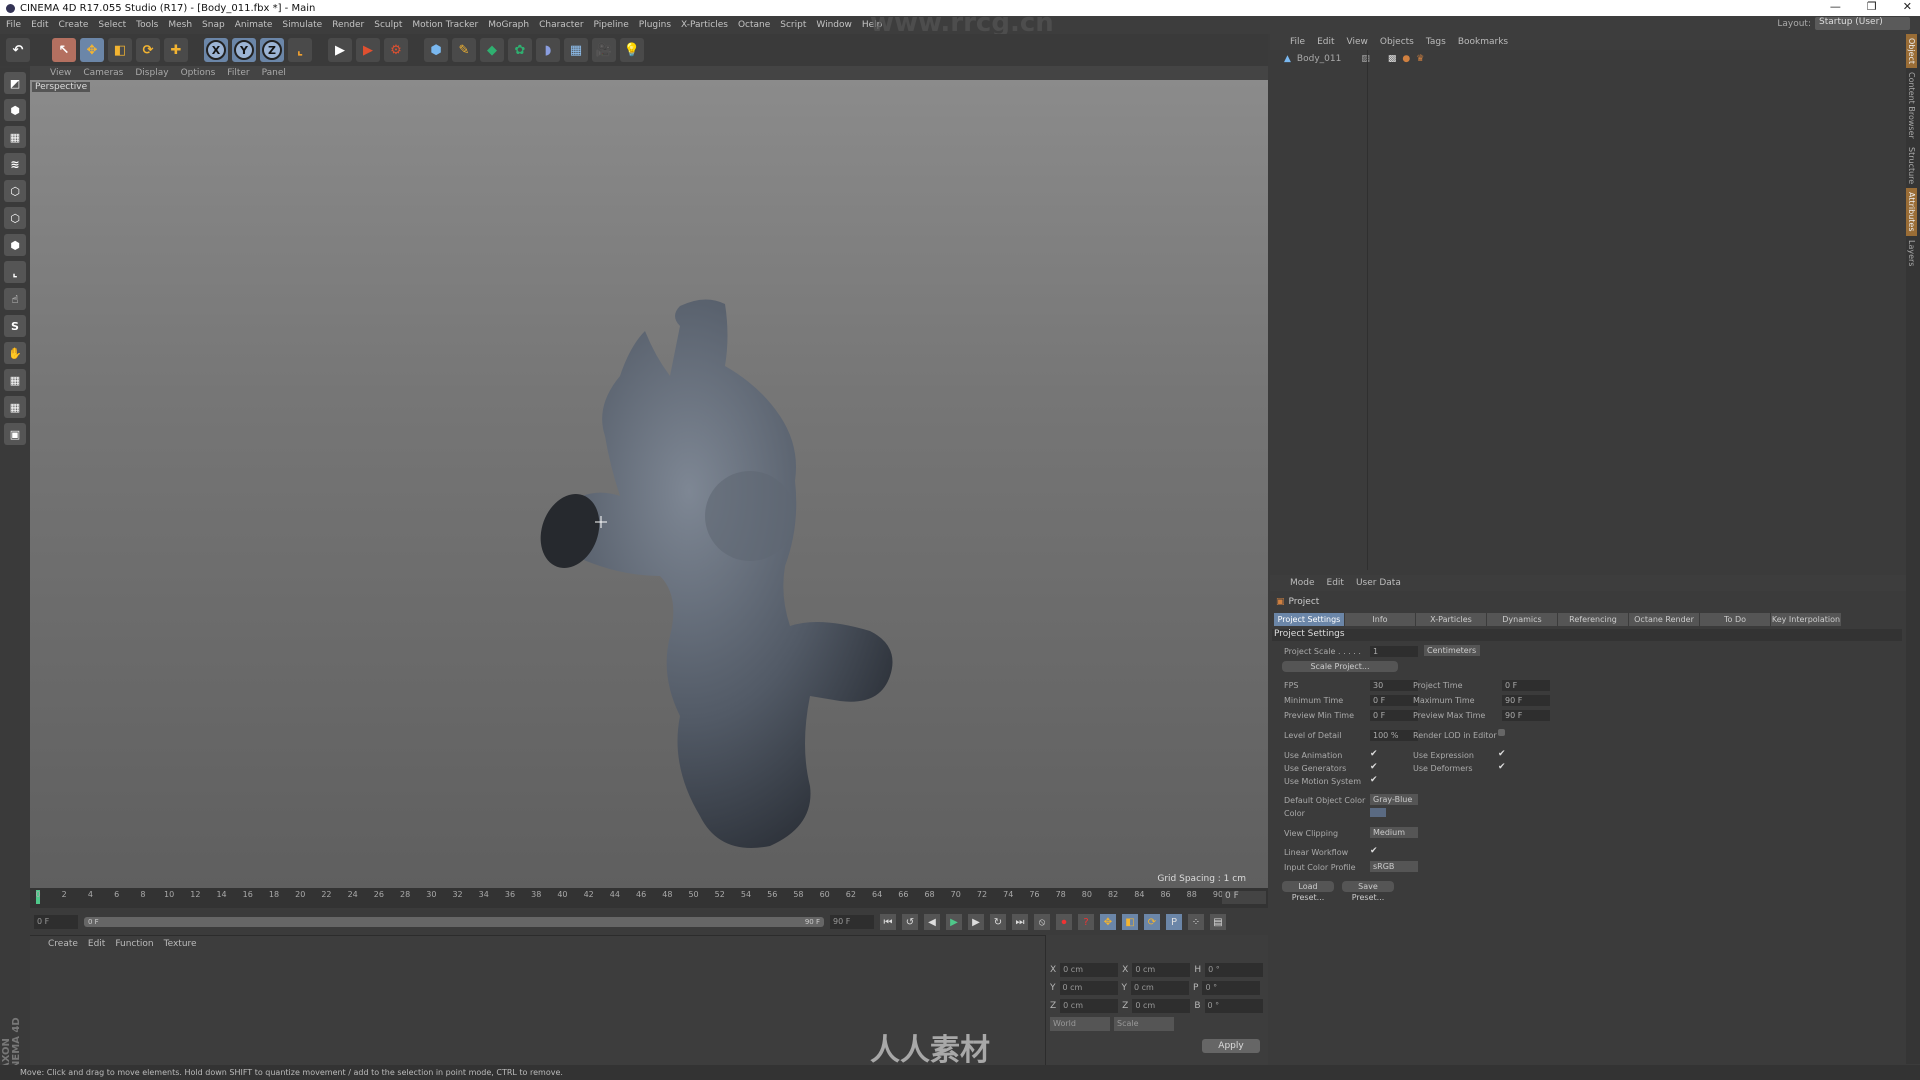  What do you see at coordinates (1297, 42) in the screenshot?
I see `object-menu-file: File` at bounding box center [1297, 42].